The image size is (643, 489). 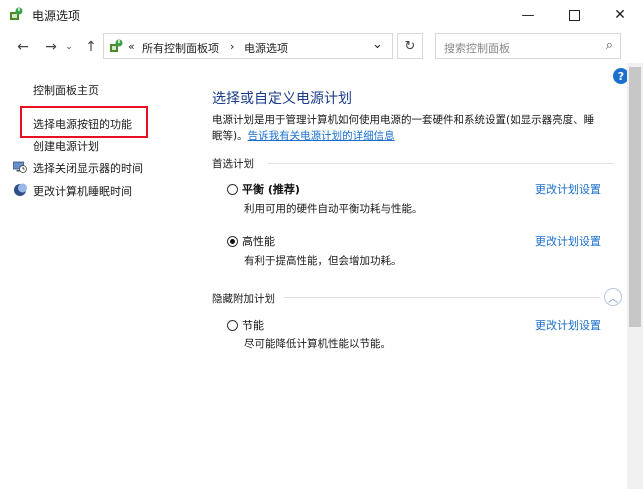 I want to click on radio-high-performance, so click(x=232, y=241).